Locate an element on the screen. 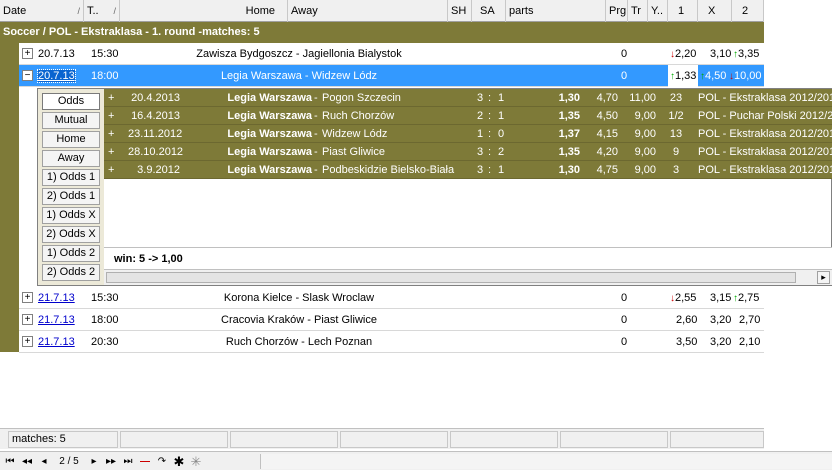 Image resolution: width=832 pixels, height=470 pixels. page-indicator: 2 / 5 is located at coordinates (69, 461).